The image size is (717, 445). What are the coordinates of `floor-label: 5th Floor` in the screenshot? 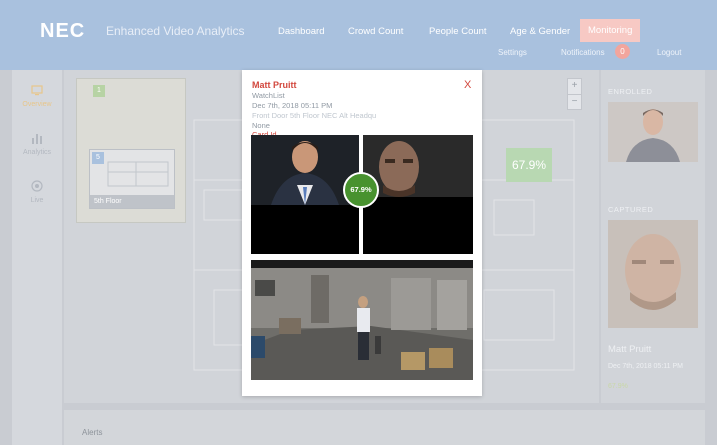 It's located at (132, 201).